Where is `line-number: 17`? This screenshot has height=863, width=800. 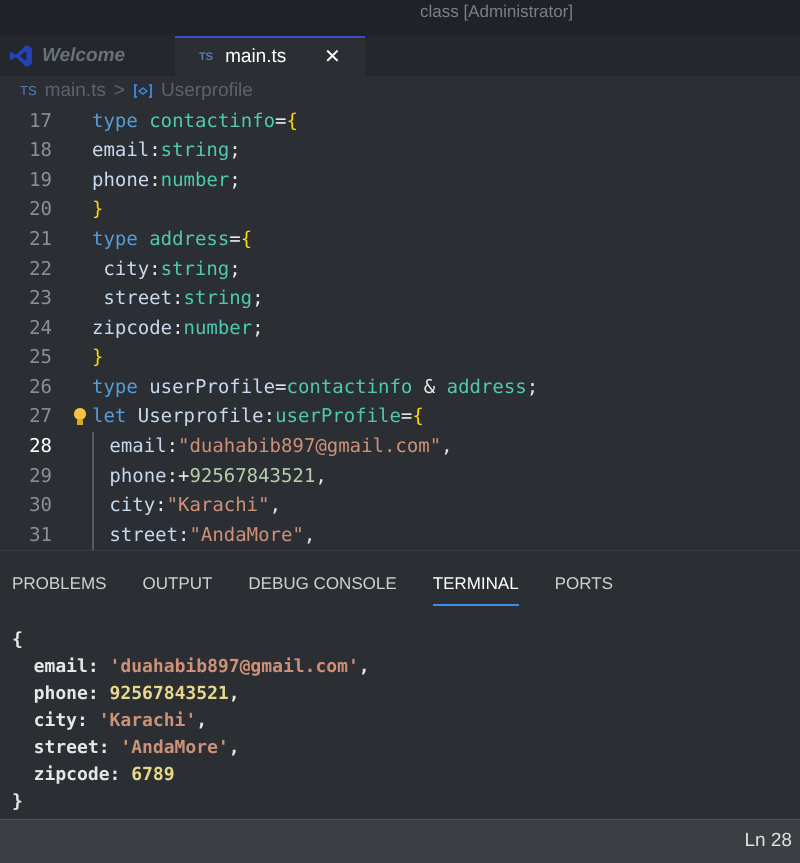 line-number: 17 is located at coordinates (40, 121).